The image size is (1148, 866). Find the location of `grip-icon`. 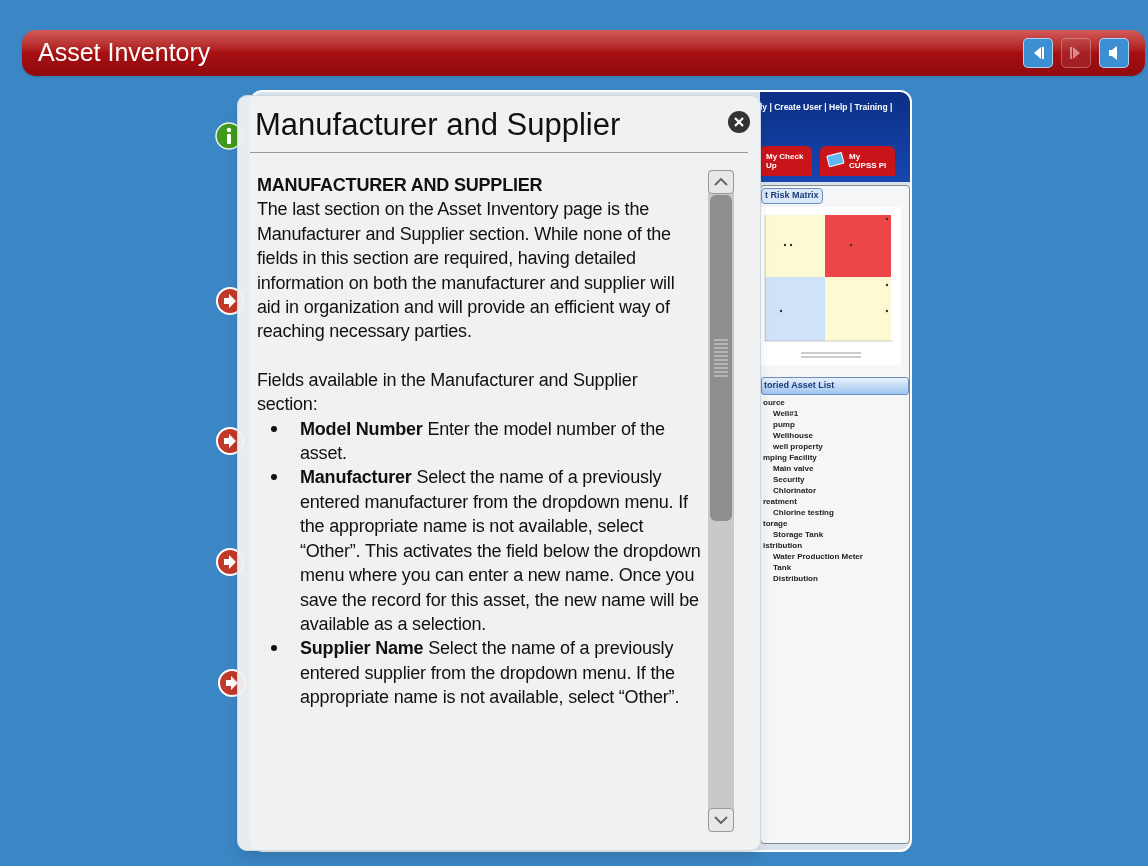

grip-icon is located at coordinates (721, 358).